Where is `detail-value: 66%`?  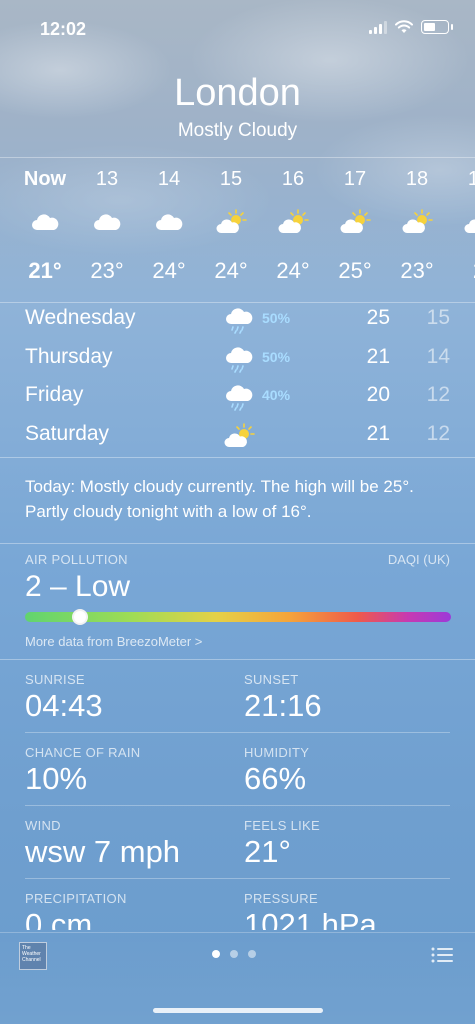 detail-value: 66% is located at coordinates (275, 778).